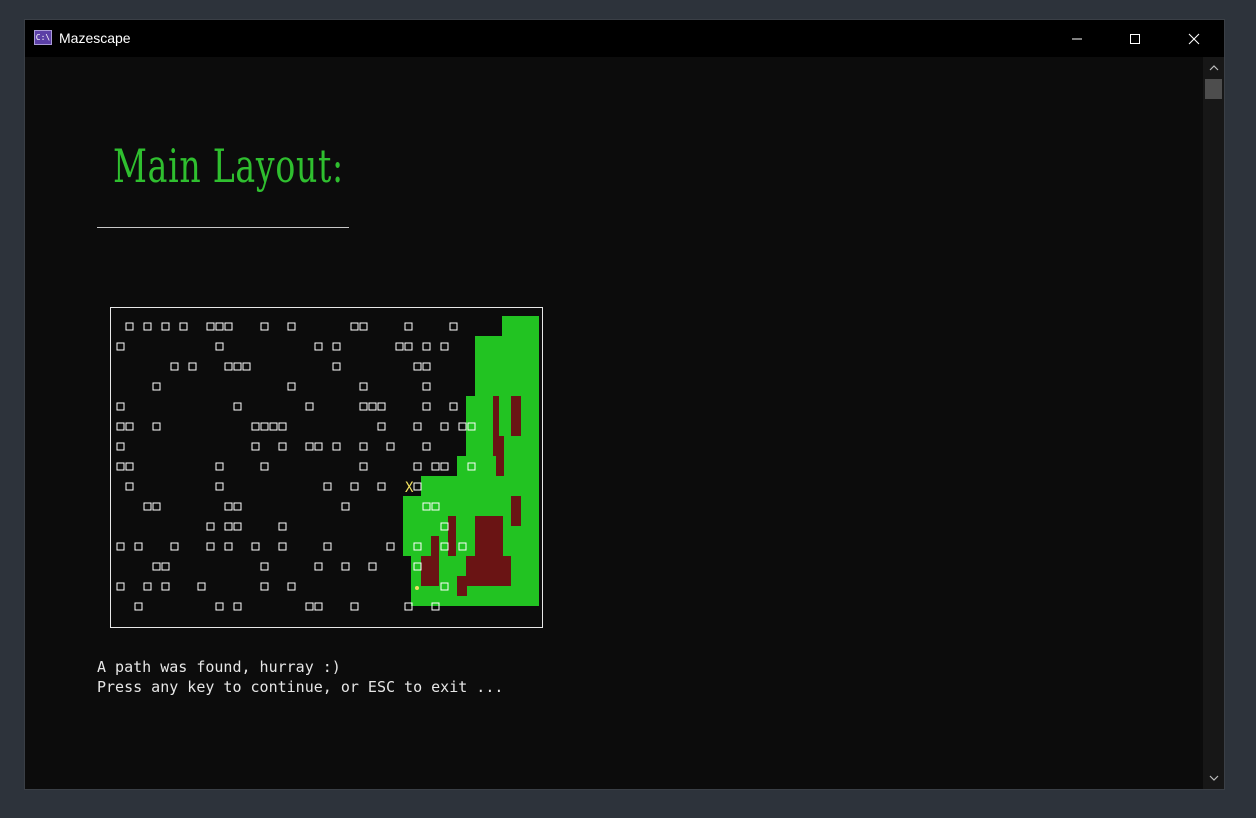 The width and height of the screenshot is (1256, 818). Describe the element at coordinates (624, 38) in the screenshot. I see `title-bar: C:\ Mazescape` at that location.